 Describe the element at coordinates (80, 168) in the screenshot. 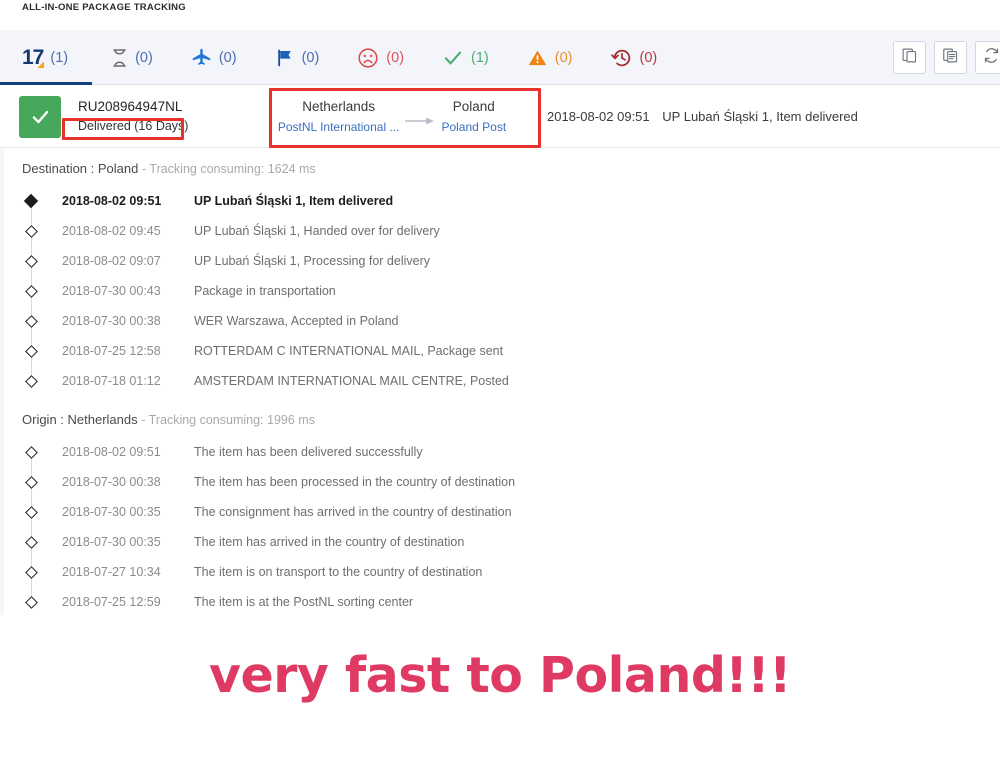

I see `destination-heading-text: Destination : Poland` at that location.